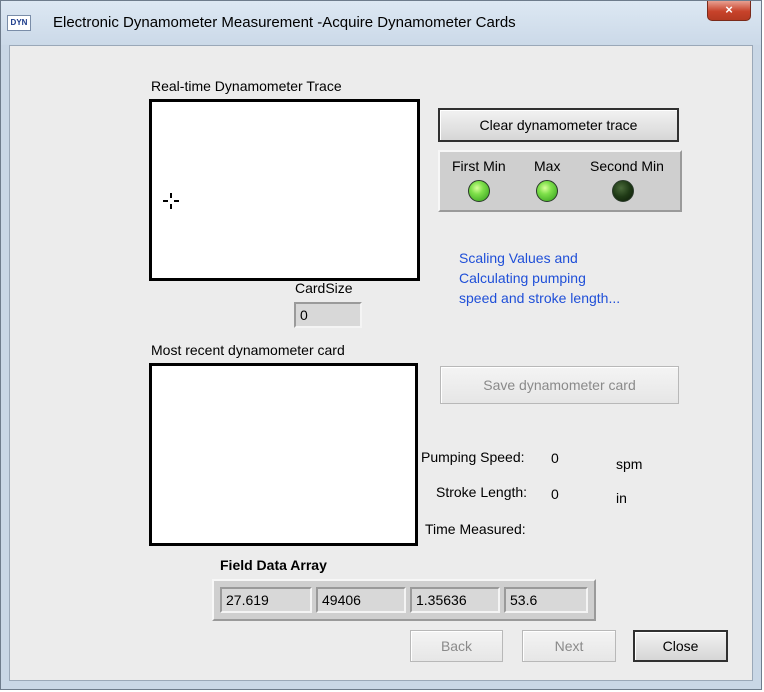  Describe the element at coordinates (729, 11) in the screenshot. I see `window-close-button: ×` at that location.